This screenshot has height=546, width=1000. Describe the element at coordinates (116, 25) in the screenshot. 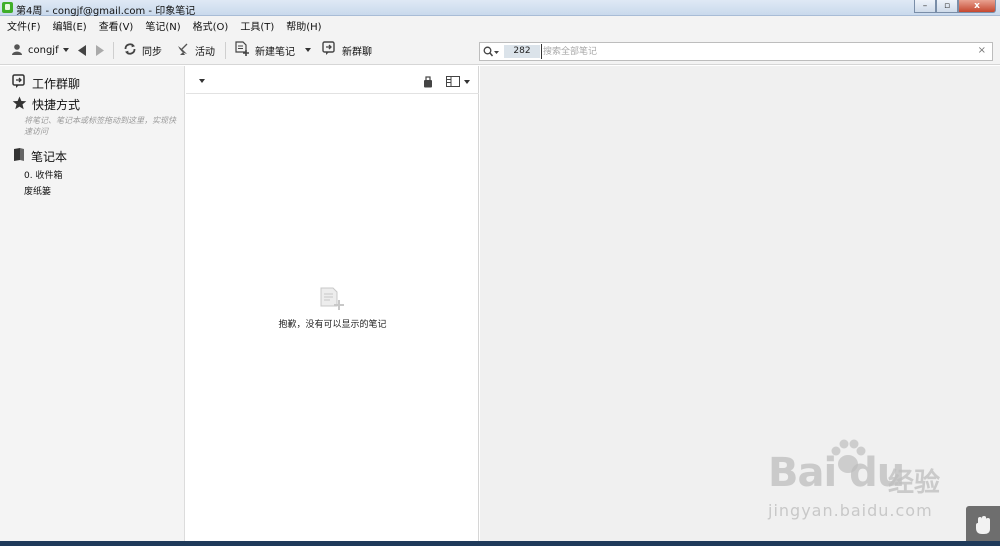

I see `menu-view: 查看(V)` at that location.